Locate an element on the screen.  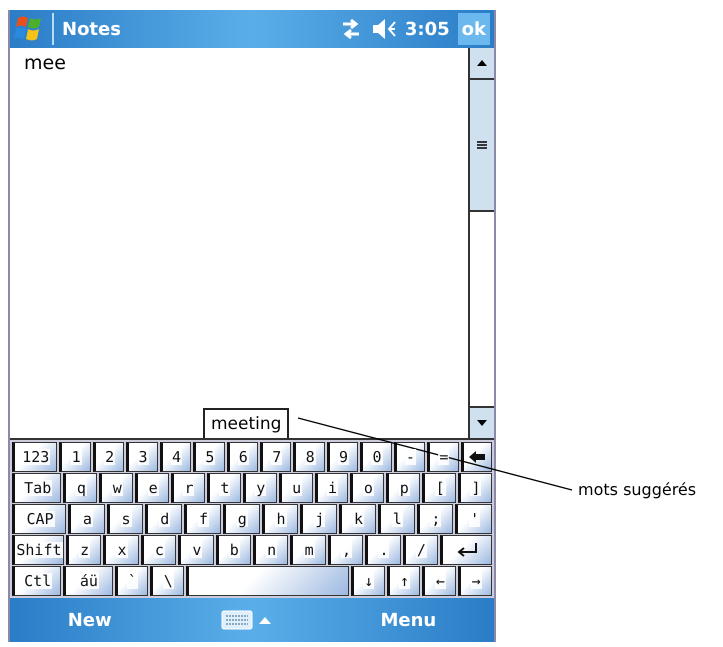
keyboard-key: → is located at coordinates (475, 581).